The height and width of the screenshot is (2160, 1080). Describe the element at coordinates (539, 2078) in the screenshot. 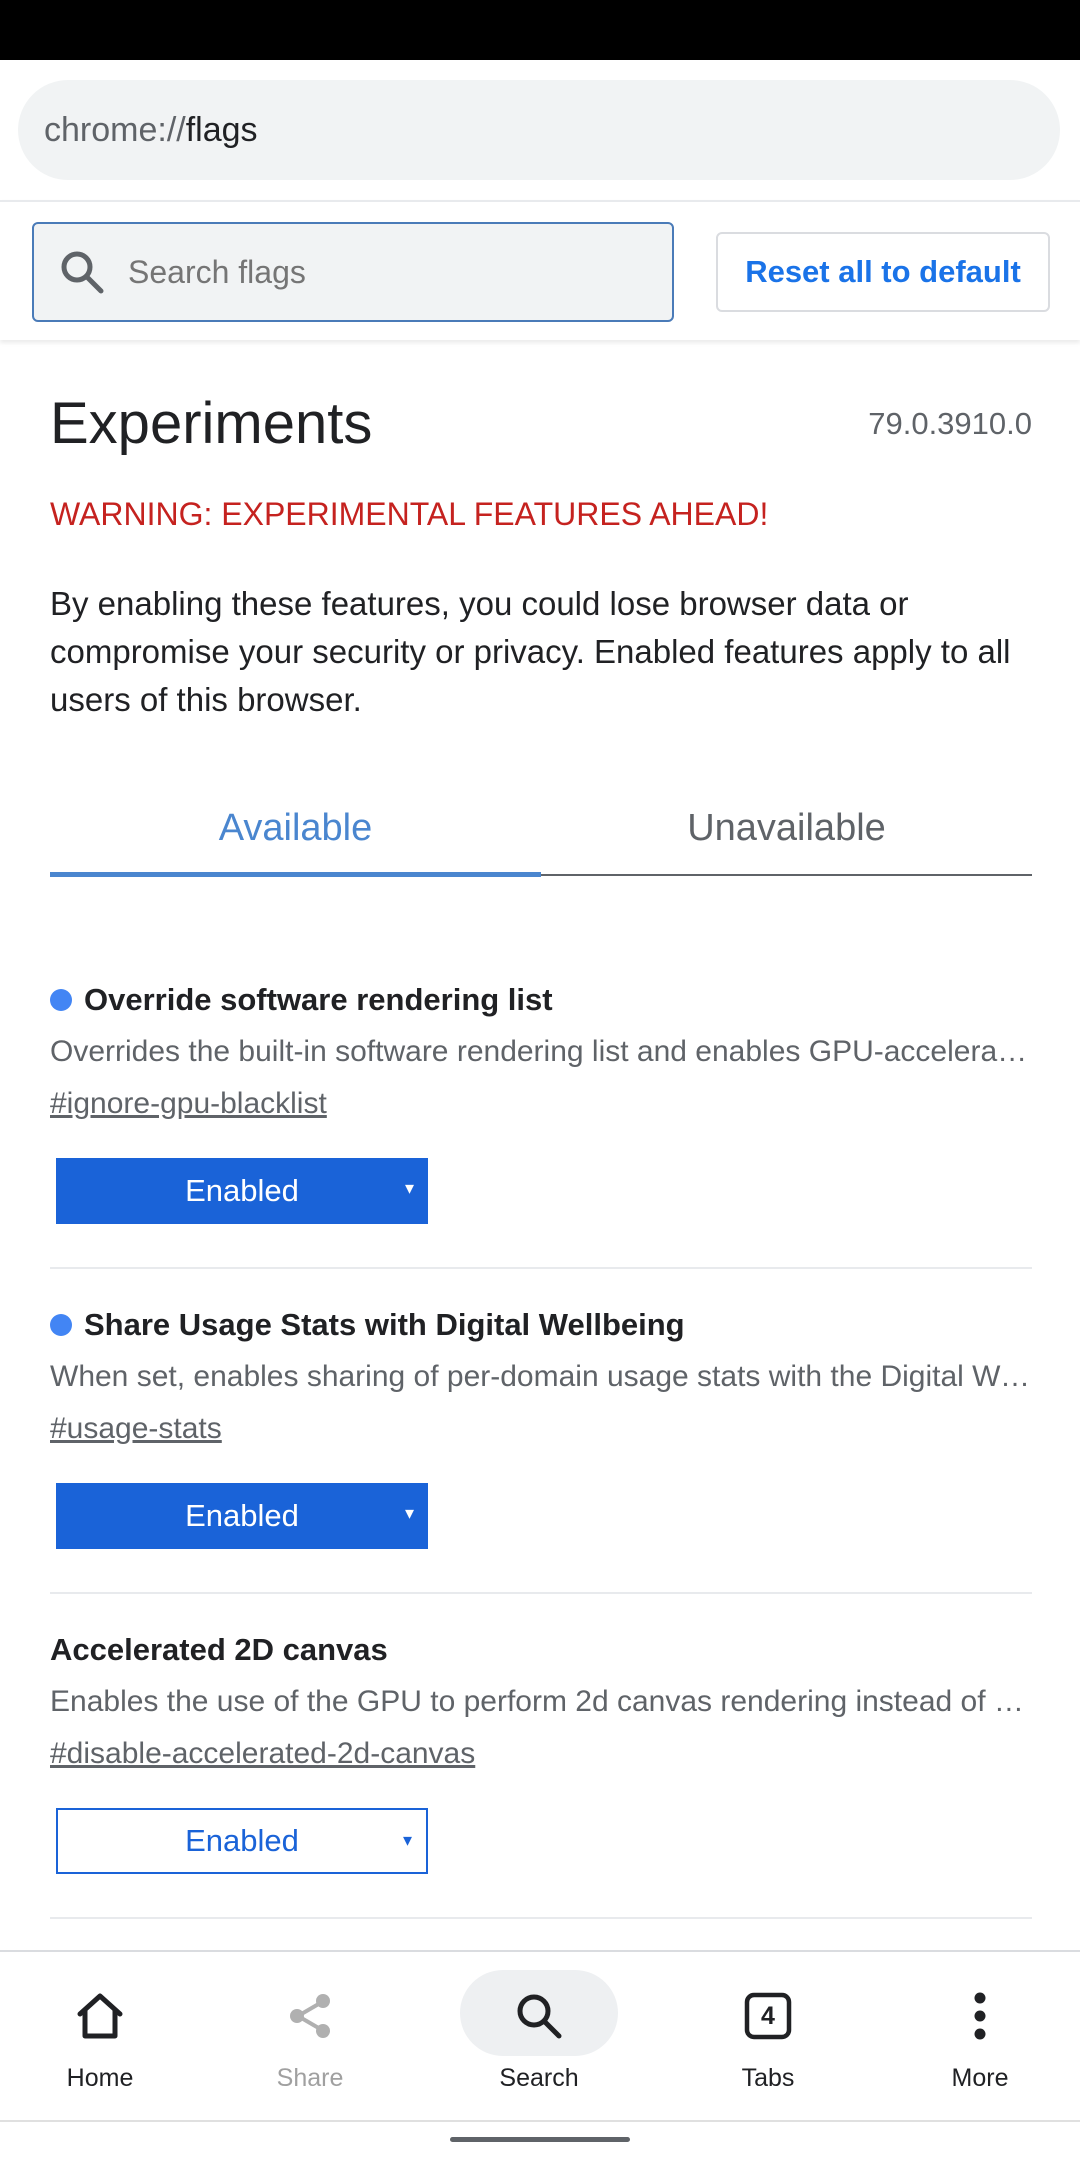

I see `nav-label: Search` at that location.